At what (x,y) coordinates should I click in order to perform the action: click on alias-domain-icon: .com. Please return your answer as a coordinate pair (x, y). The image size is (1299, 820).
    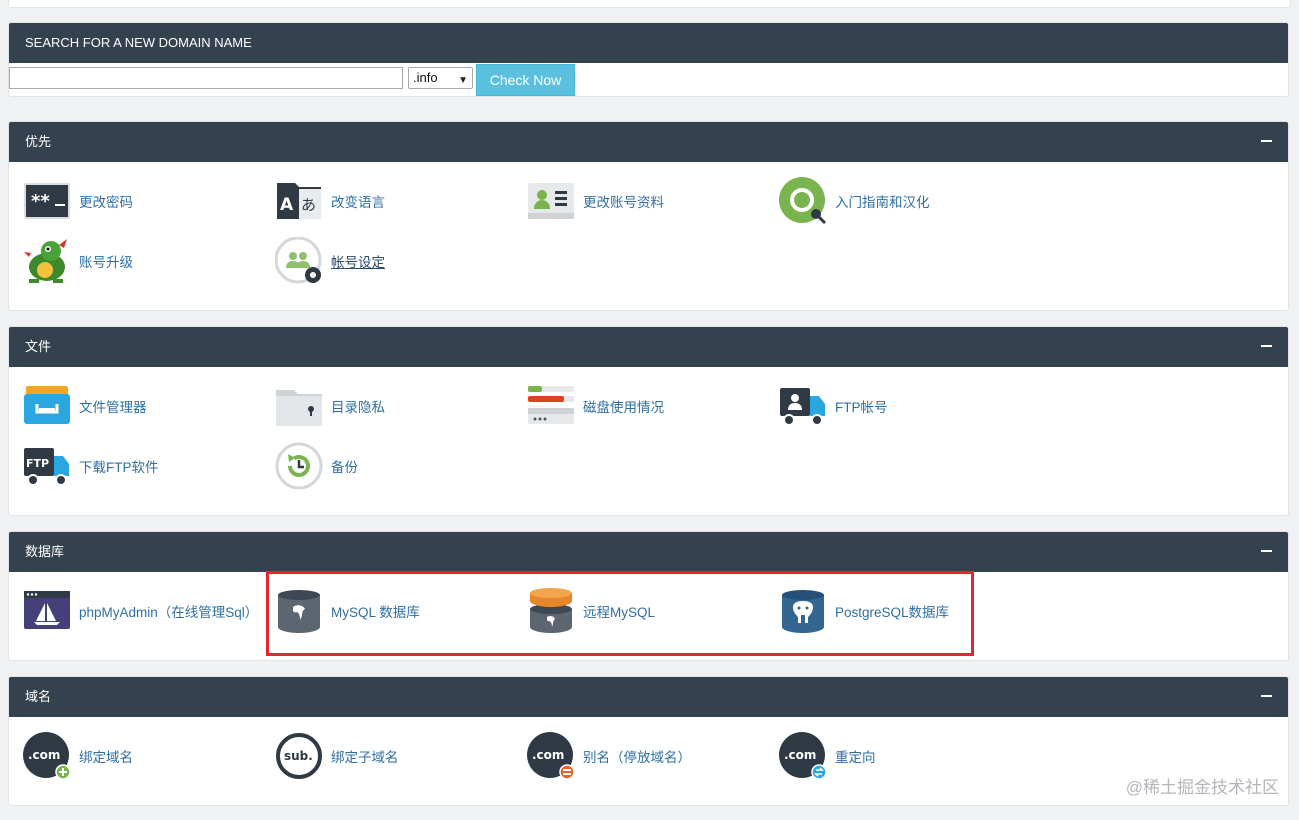
    Looking at the image, I should click on (551, 756).